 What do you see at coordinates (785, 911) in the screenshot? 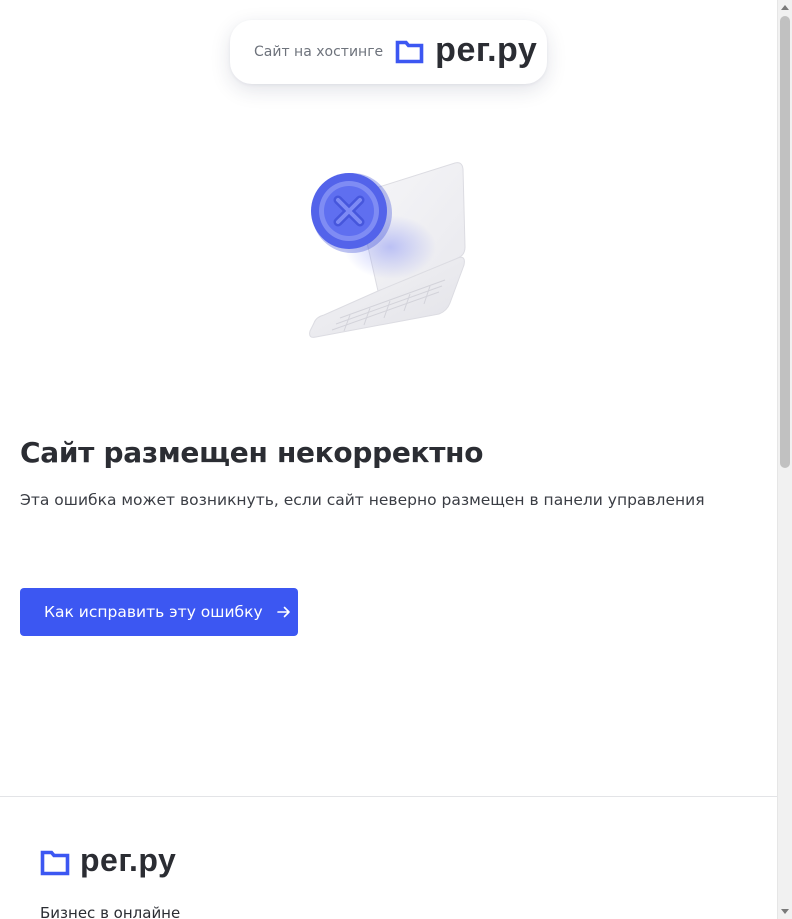
I see `scroll-down-icon` at bounding box center [785, 911].